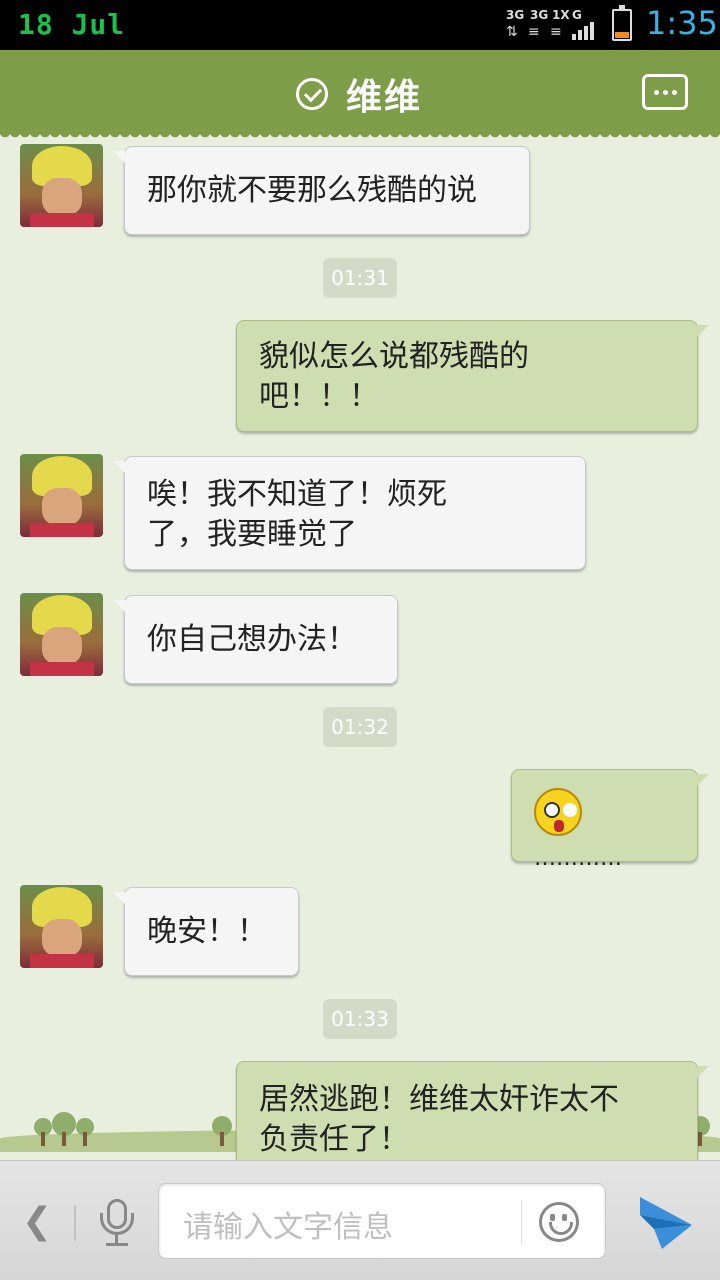 This screenshot has width=720, height=1280. Describe the element at coordinates (384, 94) in the screenshot. I see `contact-name: 维维` at that location.